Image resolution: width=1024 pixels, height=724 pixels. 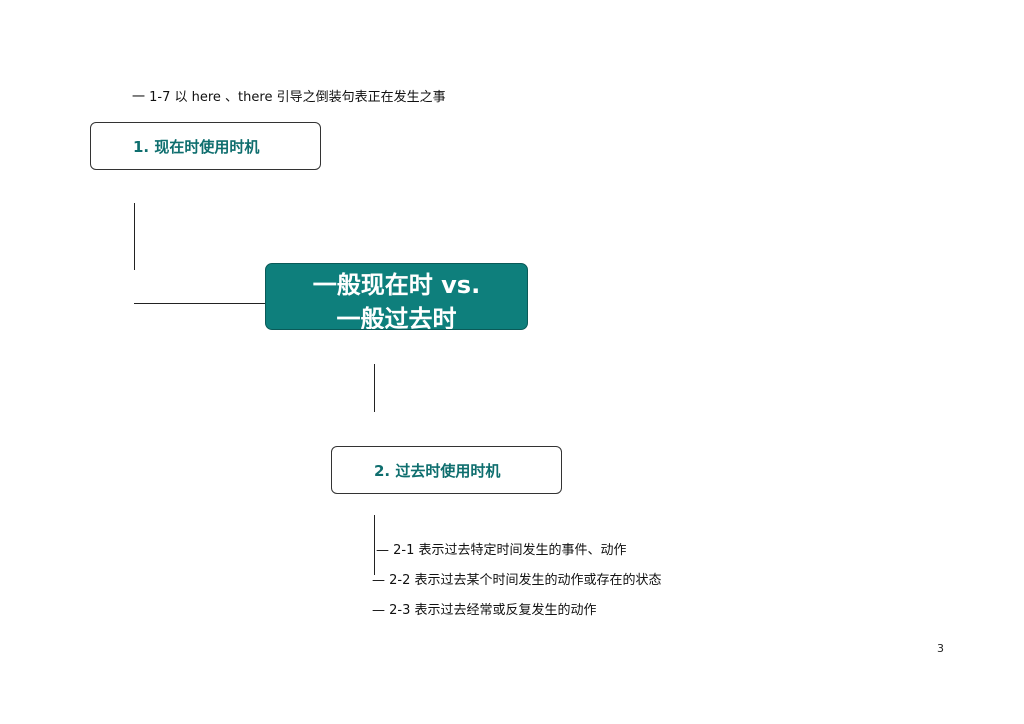 I want to click on connector-vertical-left, so click(x=134, y=236).